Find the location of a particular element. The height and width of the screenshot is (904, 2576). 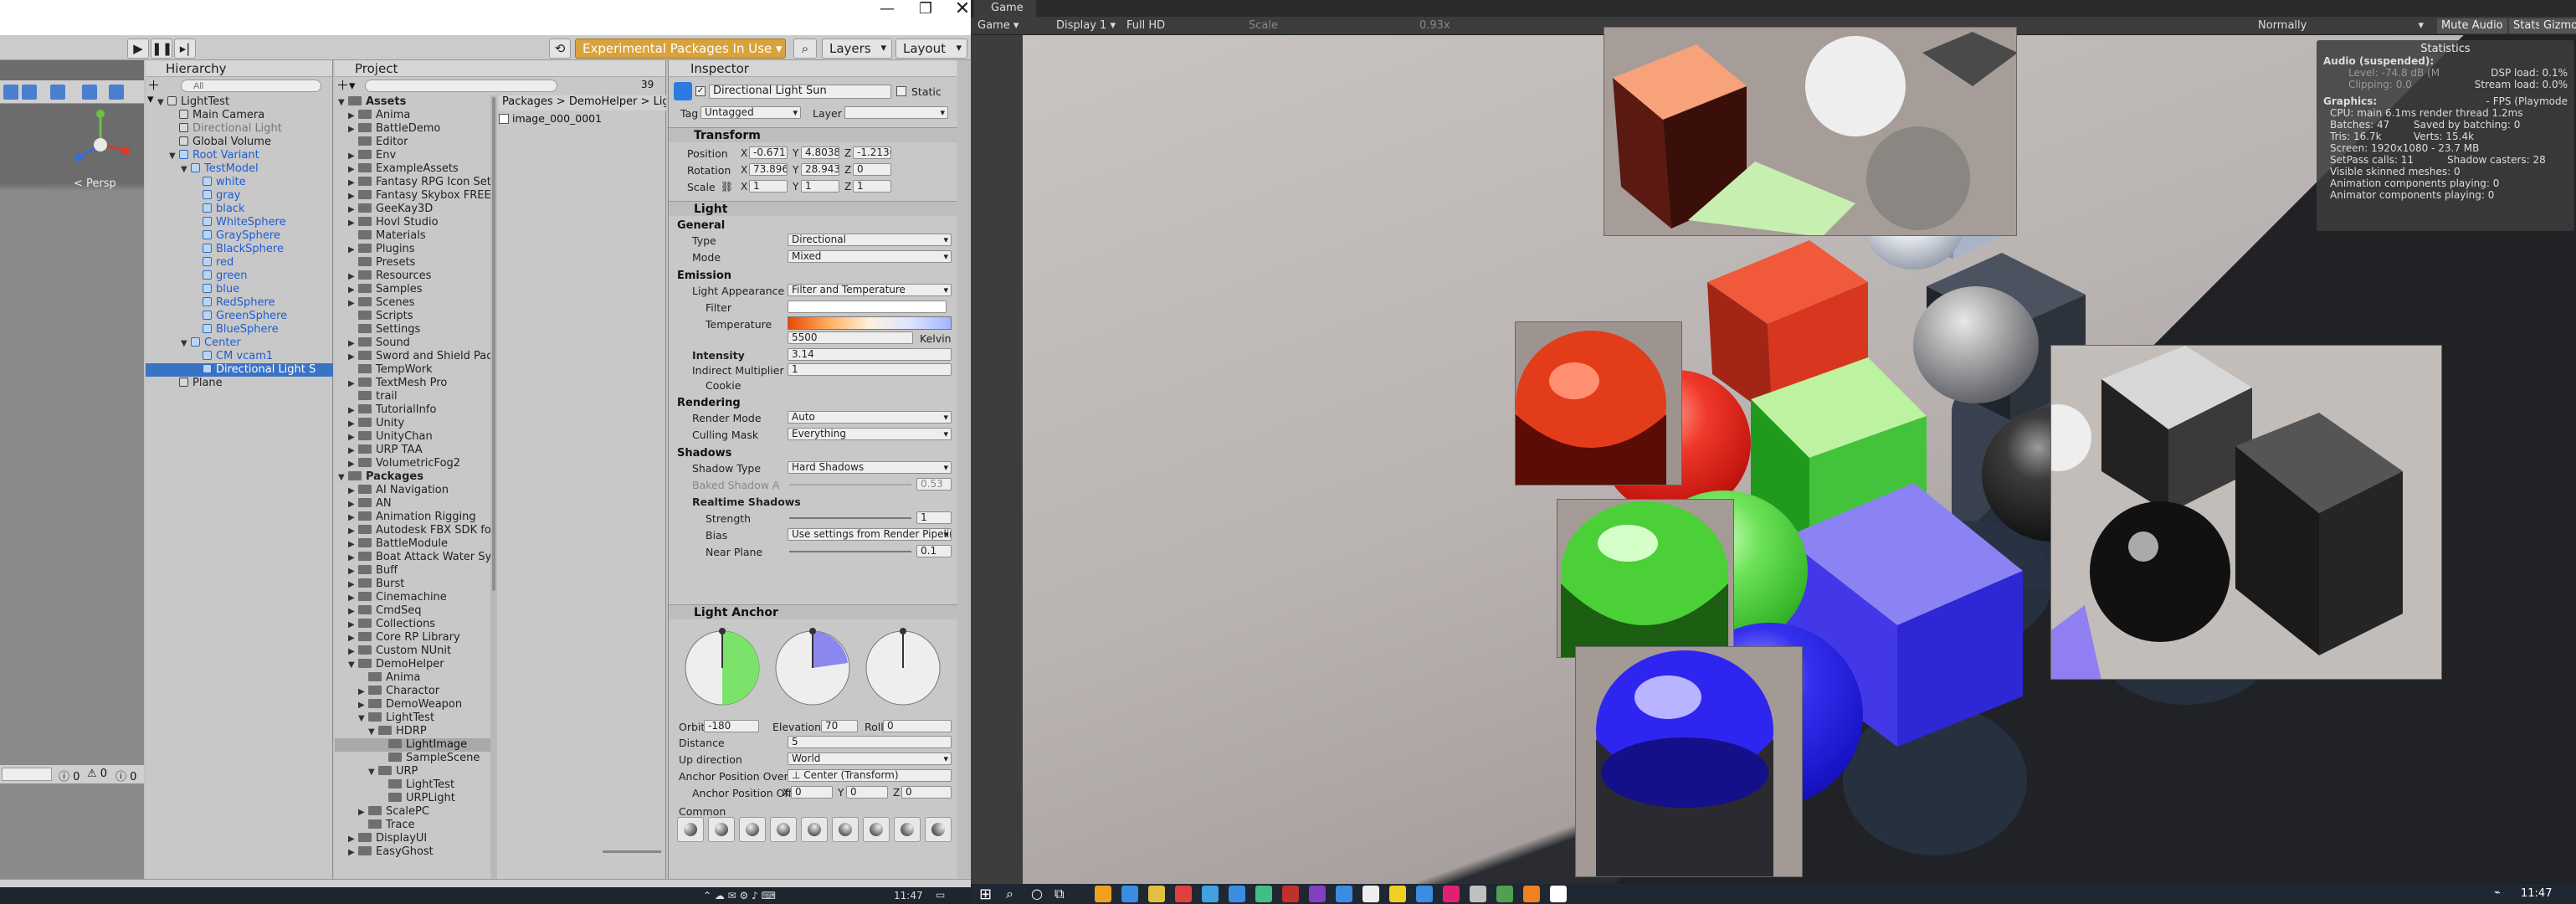

tab-project: Project is located at coordinates (500, 68).